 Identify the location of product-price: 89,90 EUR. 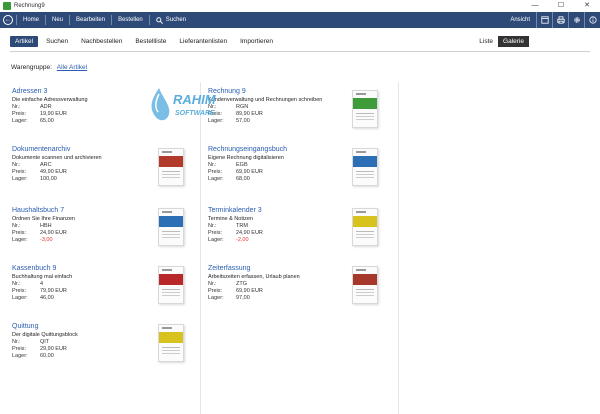
(249, 114).